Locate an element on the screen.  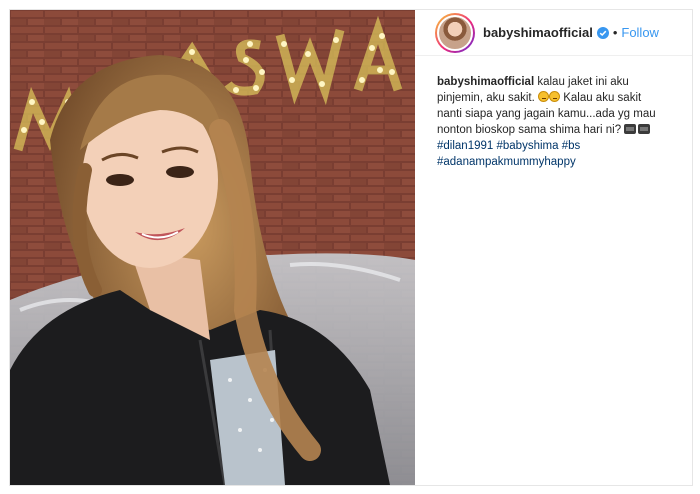
caption-text-1: kalau jaket ini aku is located at coordinates (583, 82).